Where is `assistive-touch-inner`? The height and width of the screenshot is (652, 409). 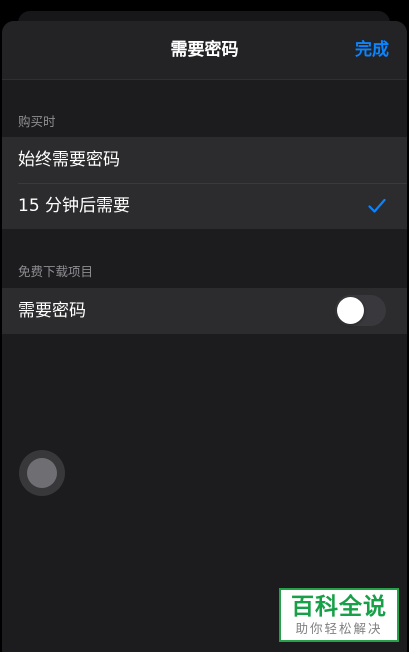 assistive-touch-inner is located at coordinates (42, 473).